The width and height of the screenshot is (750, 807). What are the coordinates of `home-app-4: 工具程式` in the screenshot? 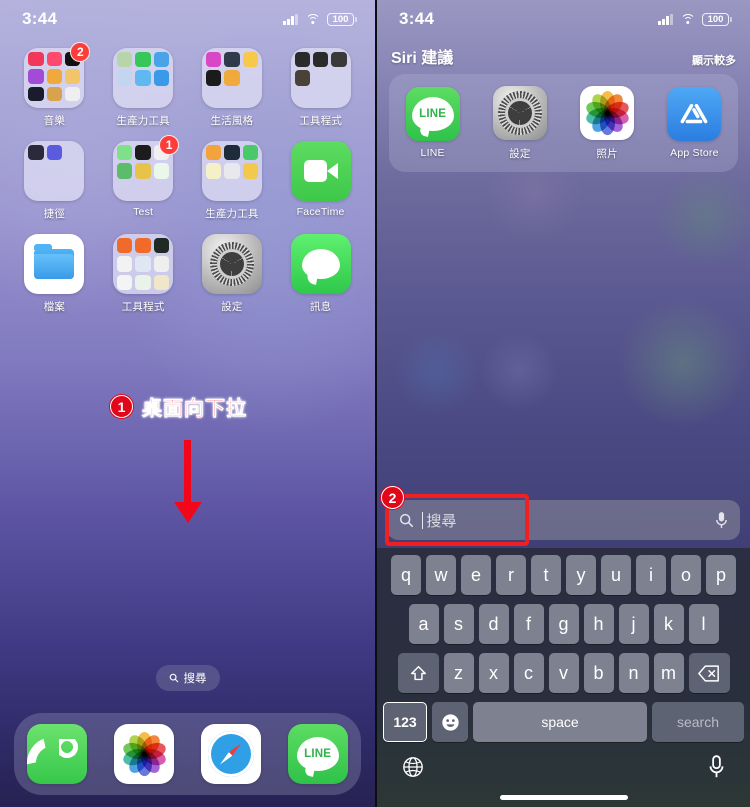 It's located at (320, 88).